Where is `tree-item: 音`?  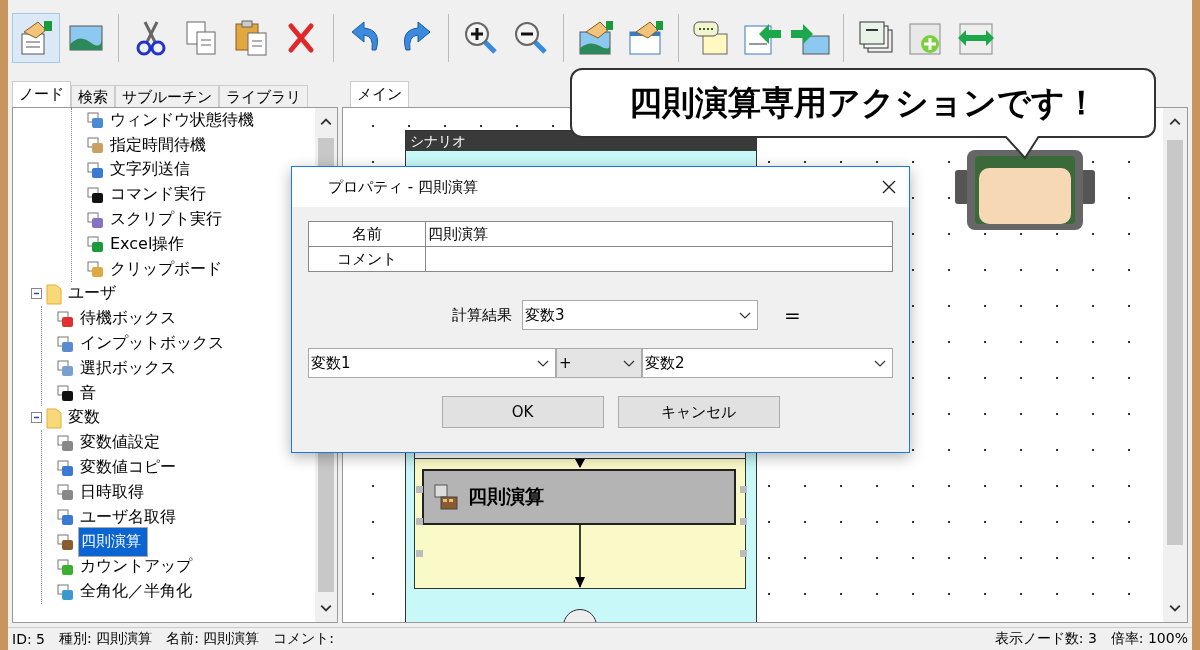 tree-item: 音 is located at coordinates (88, 393).